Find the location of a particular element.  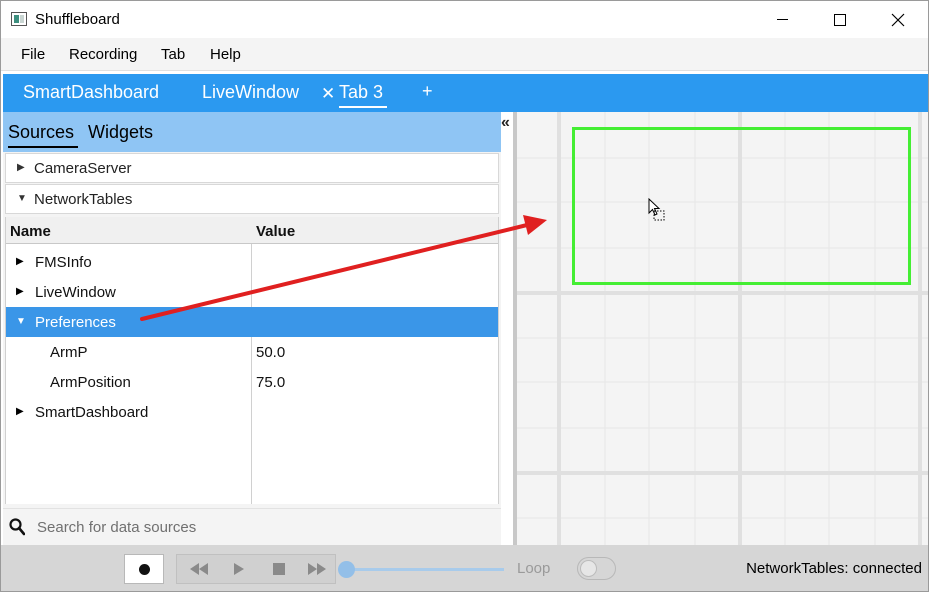

section-label: CameraServer is located at coordinates (83, 168).